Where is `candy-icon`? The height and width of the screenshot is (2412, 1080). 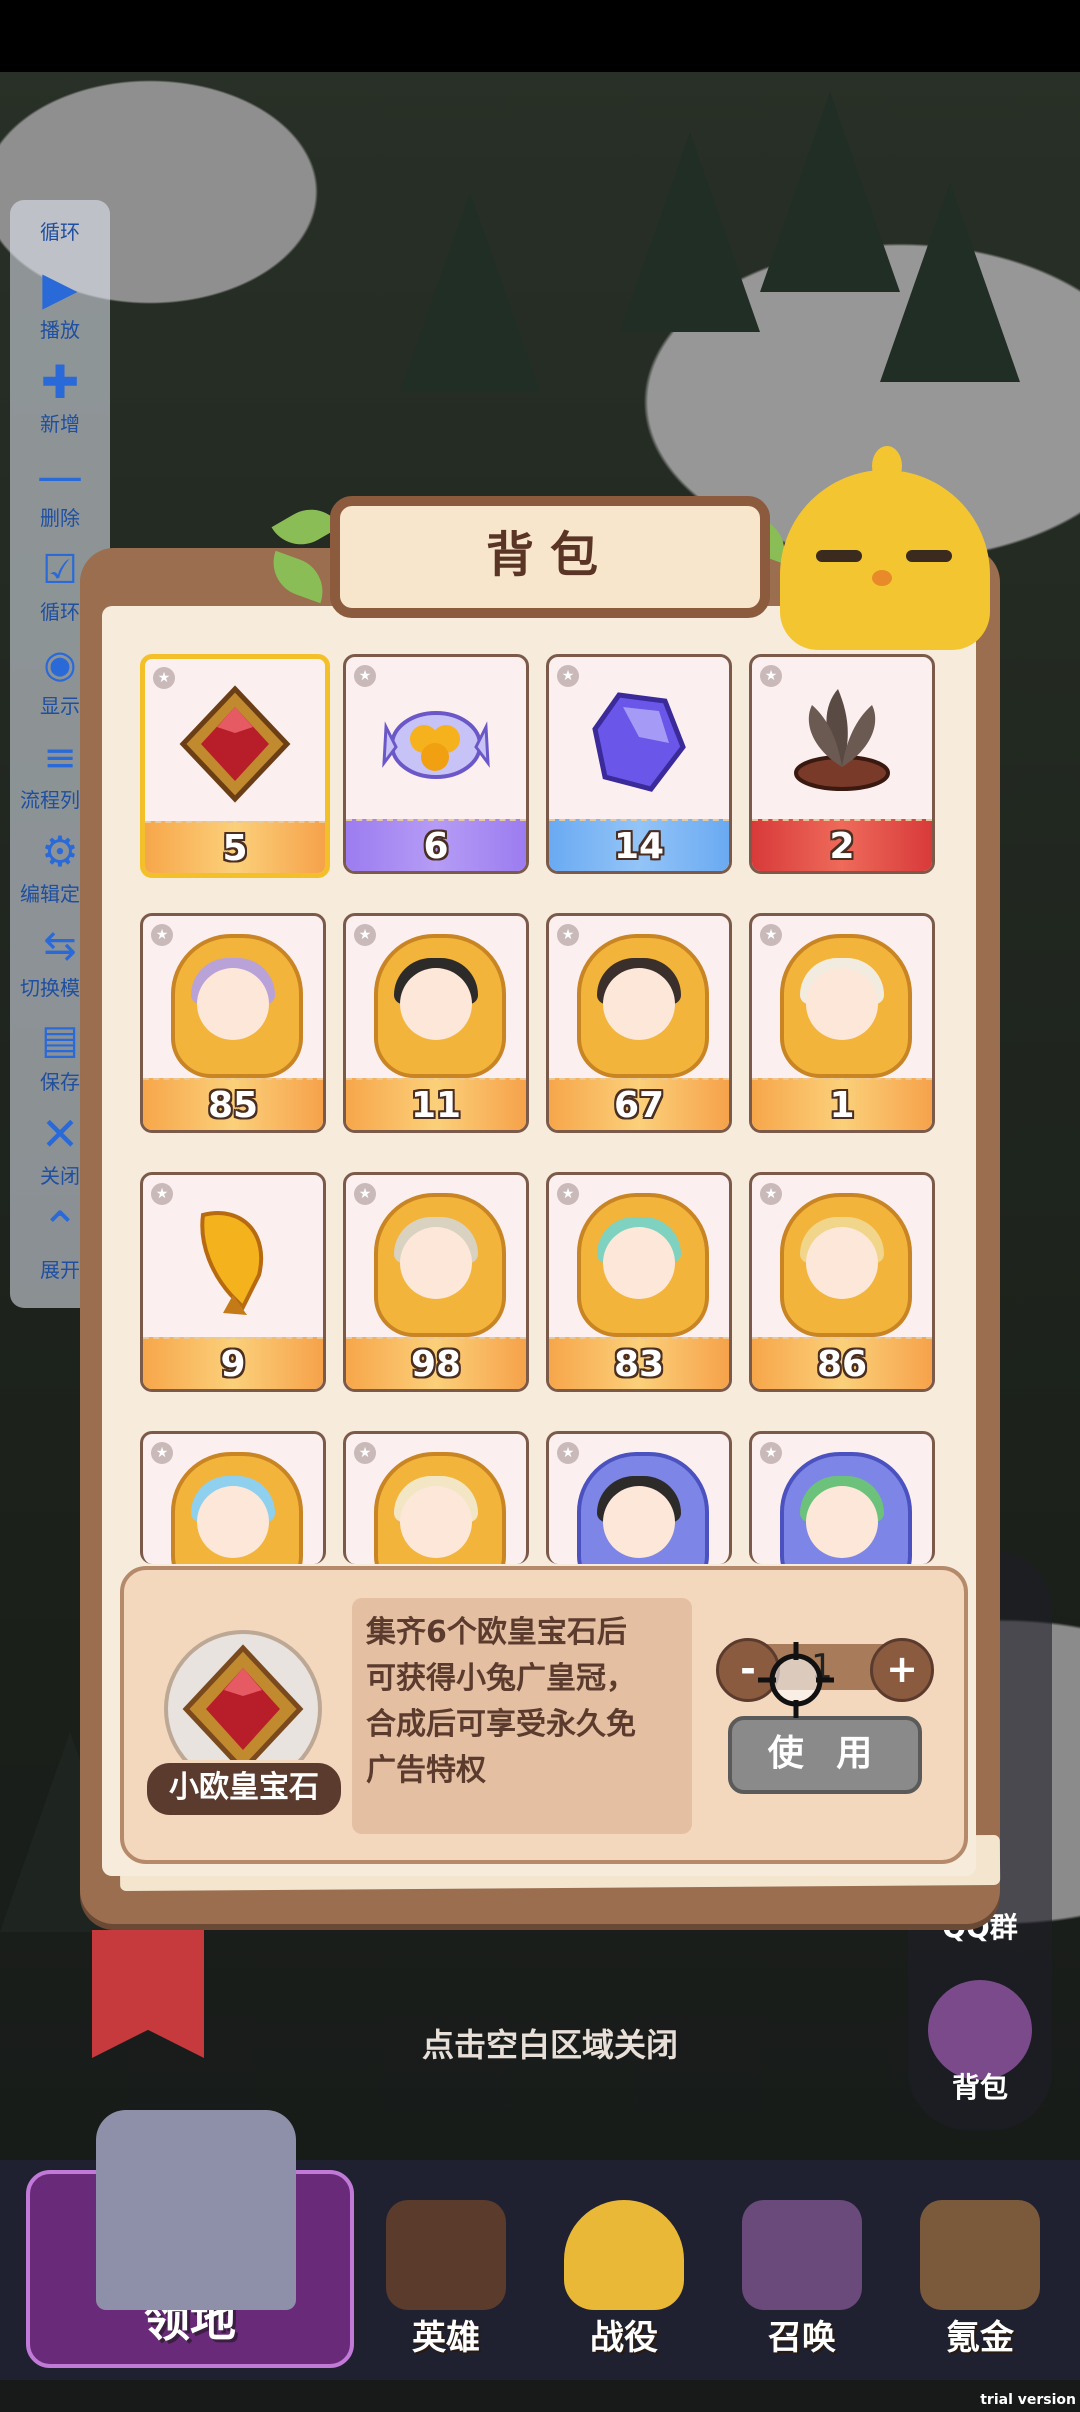 candy-icon is located at coordinates (436, 745).